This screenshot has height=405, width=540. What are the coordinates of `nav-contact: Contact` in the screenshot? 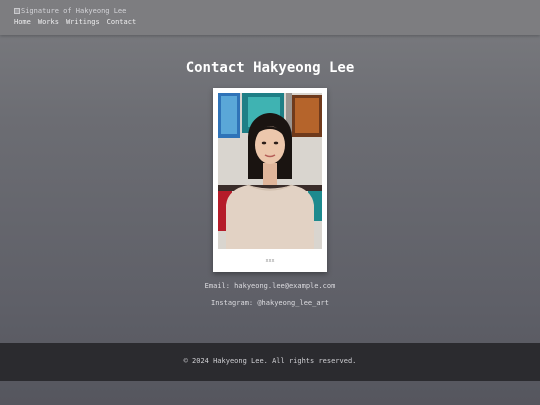 It's located at (122, 22).